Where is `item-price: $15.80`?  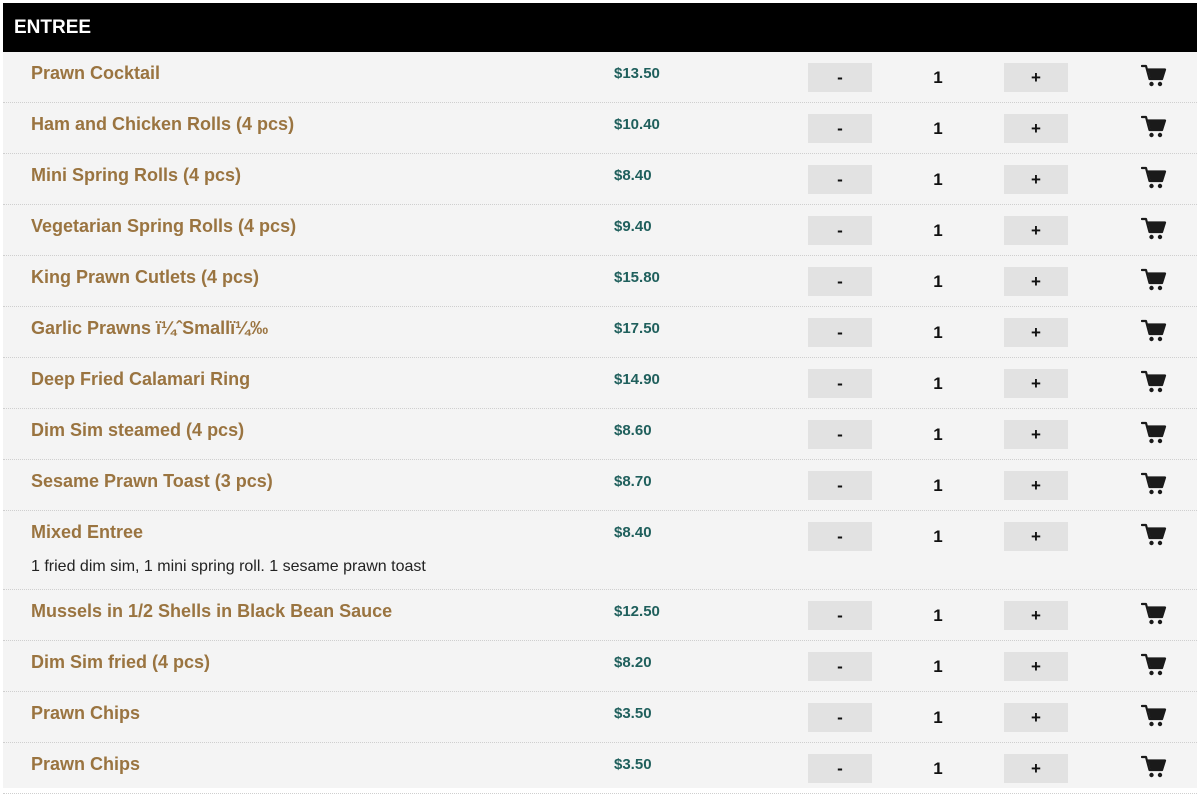 item-price: $15.80 is located at coordinates (637, 277).